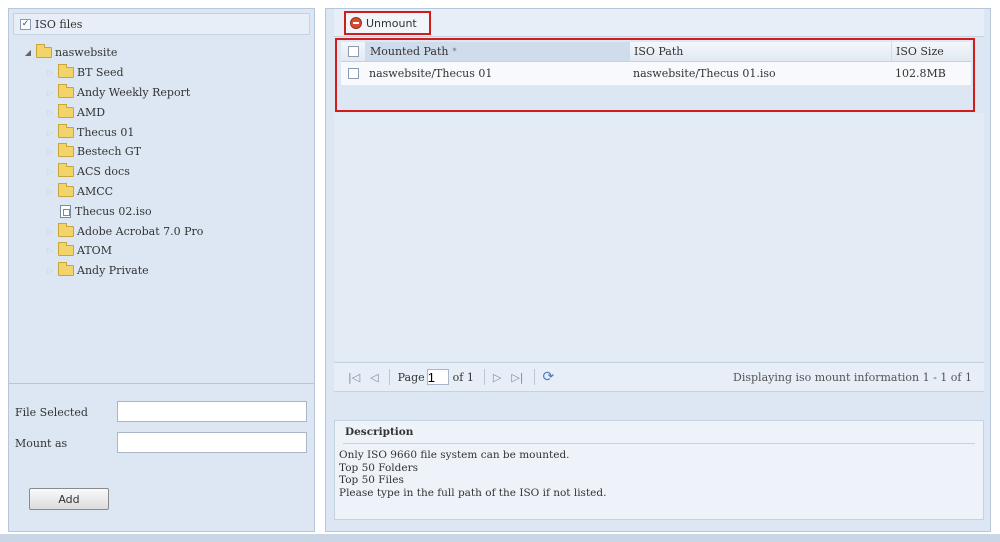 This screenshot has width=1000, height=542. What do you see at coordinates (86, 53) in the screenshot?
I see `tree-node-label: naswebsite` at bounding box center [86, 53].